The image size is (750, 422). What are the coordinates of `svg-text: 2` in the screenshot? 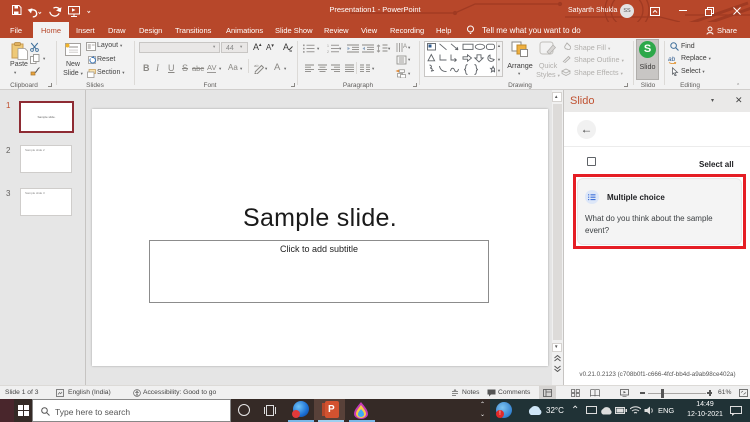 It's located at (328, 51).